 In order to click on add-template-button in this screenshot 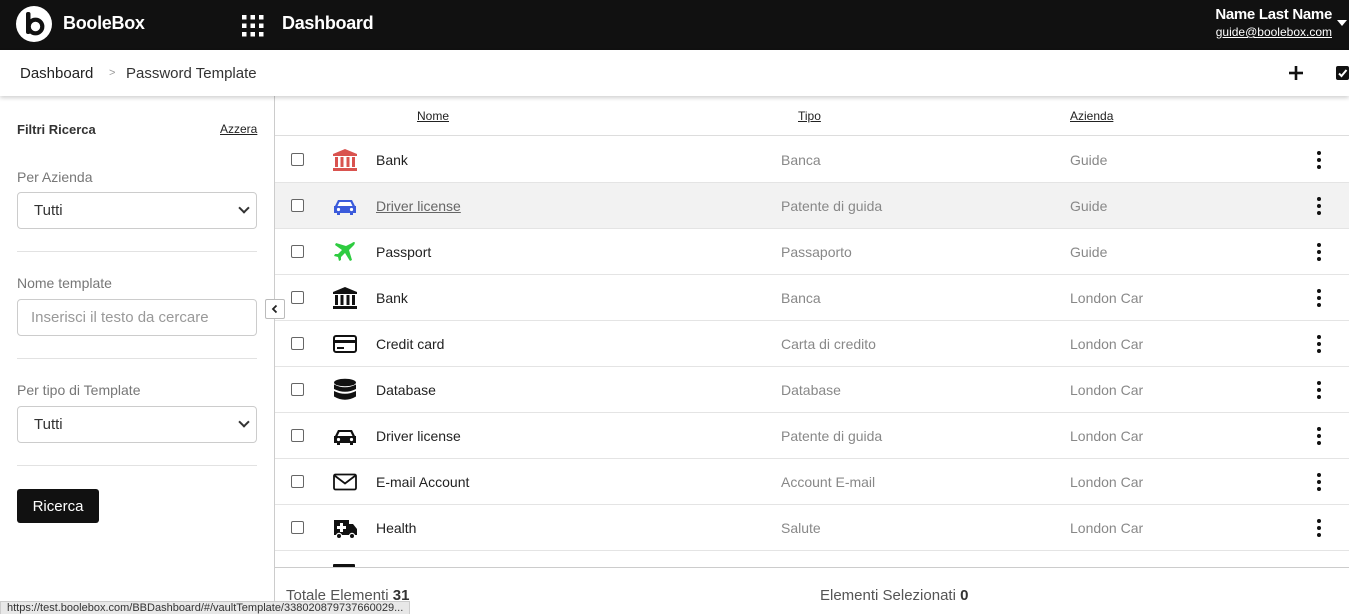, I will do `click(1296, 73)`.